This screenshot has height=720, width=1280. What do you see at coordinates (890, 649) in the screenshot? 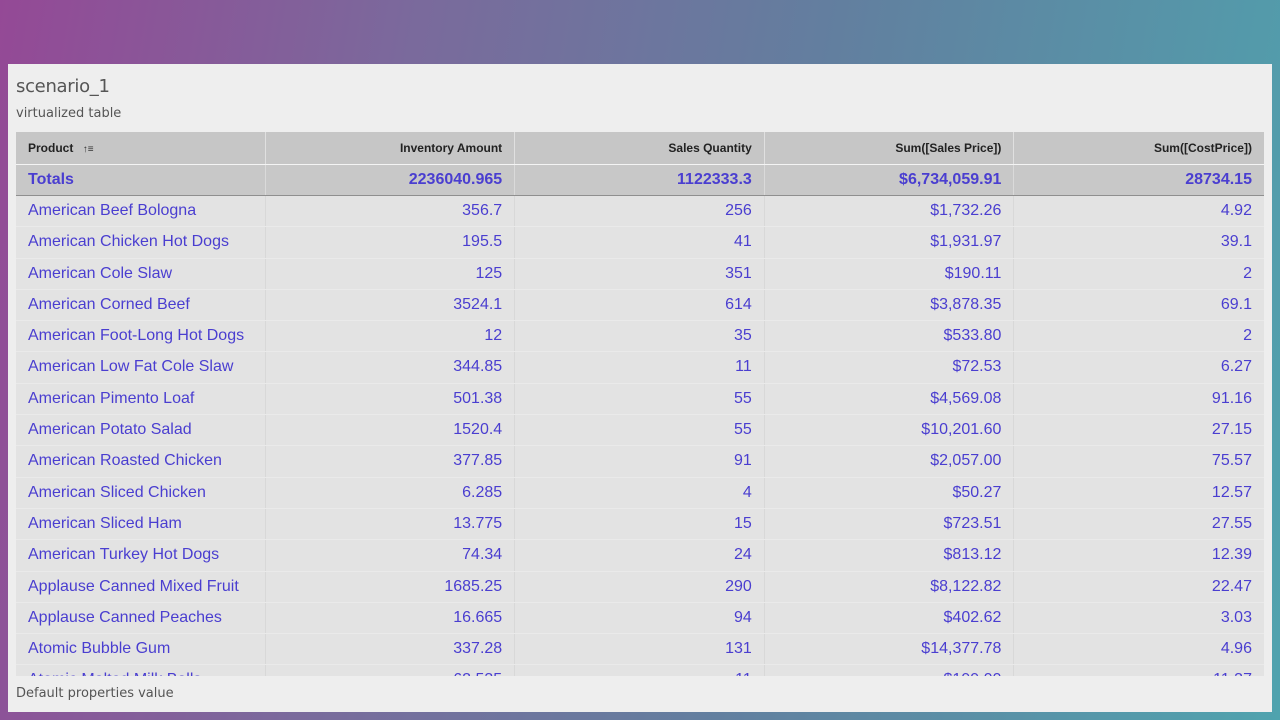
I see `cell-sum-sales-price: $14,377.78` at bounding box center [890, 649].